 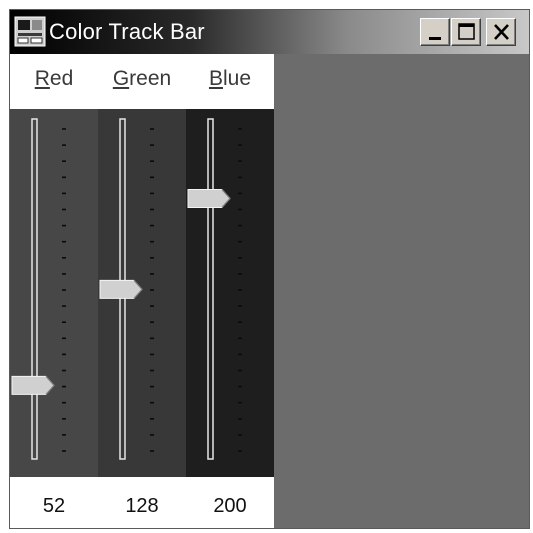 I want to click on red-trackbar, so click(x=54, y=293).